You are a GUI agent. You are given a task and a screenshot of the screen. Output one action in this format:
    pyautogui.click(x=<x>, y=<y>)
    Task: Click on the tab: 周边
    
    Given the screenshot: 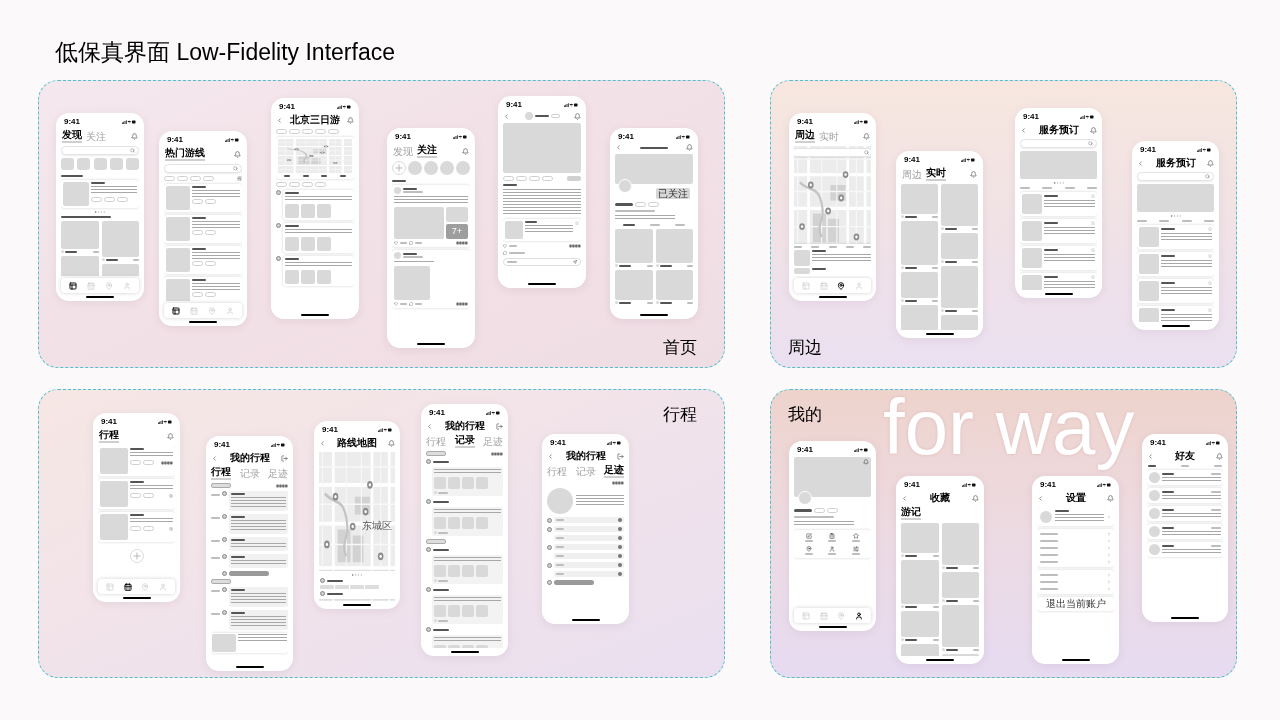 What is the action you would take?
    pyautogui.click(x=805, y=136)
    